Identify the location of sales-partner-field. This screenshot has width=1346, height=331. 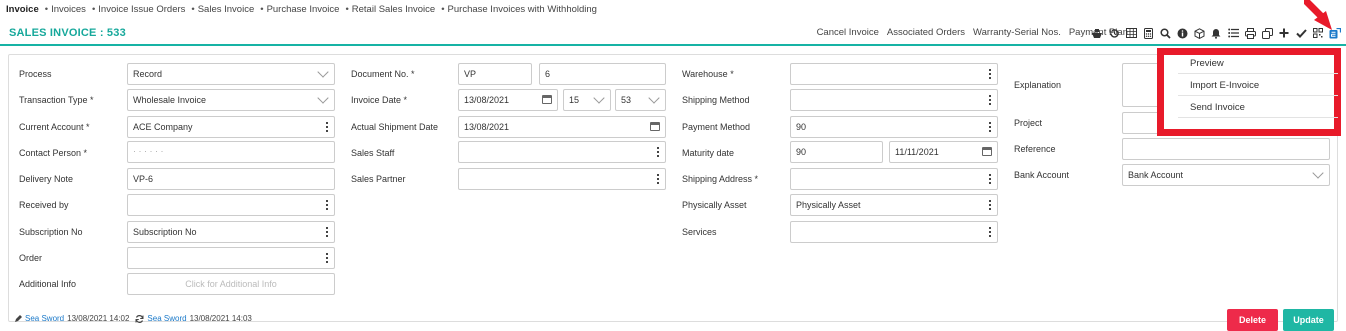
(562, 179).